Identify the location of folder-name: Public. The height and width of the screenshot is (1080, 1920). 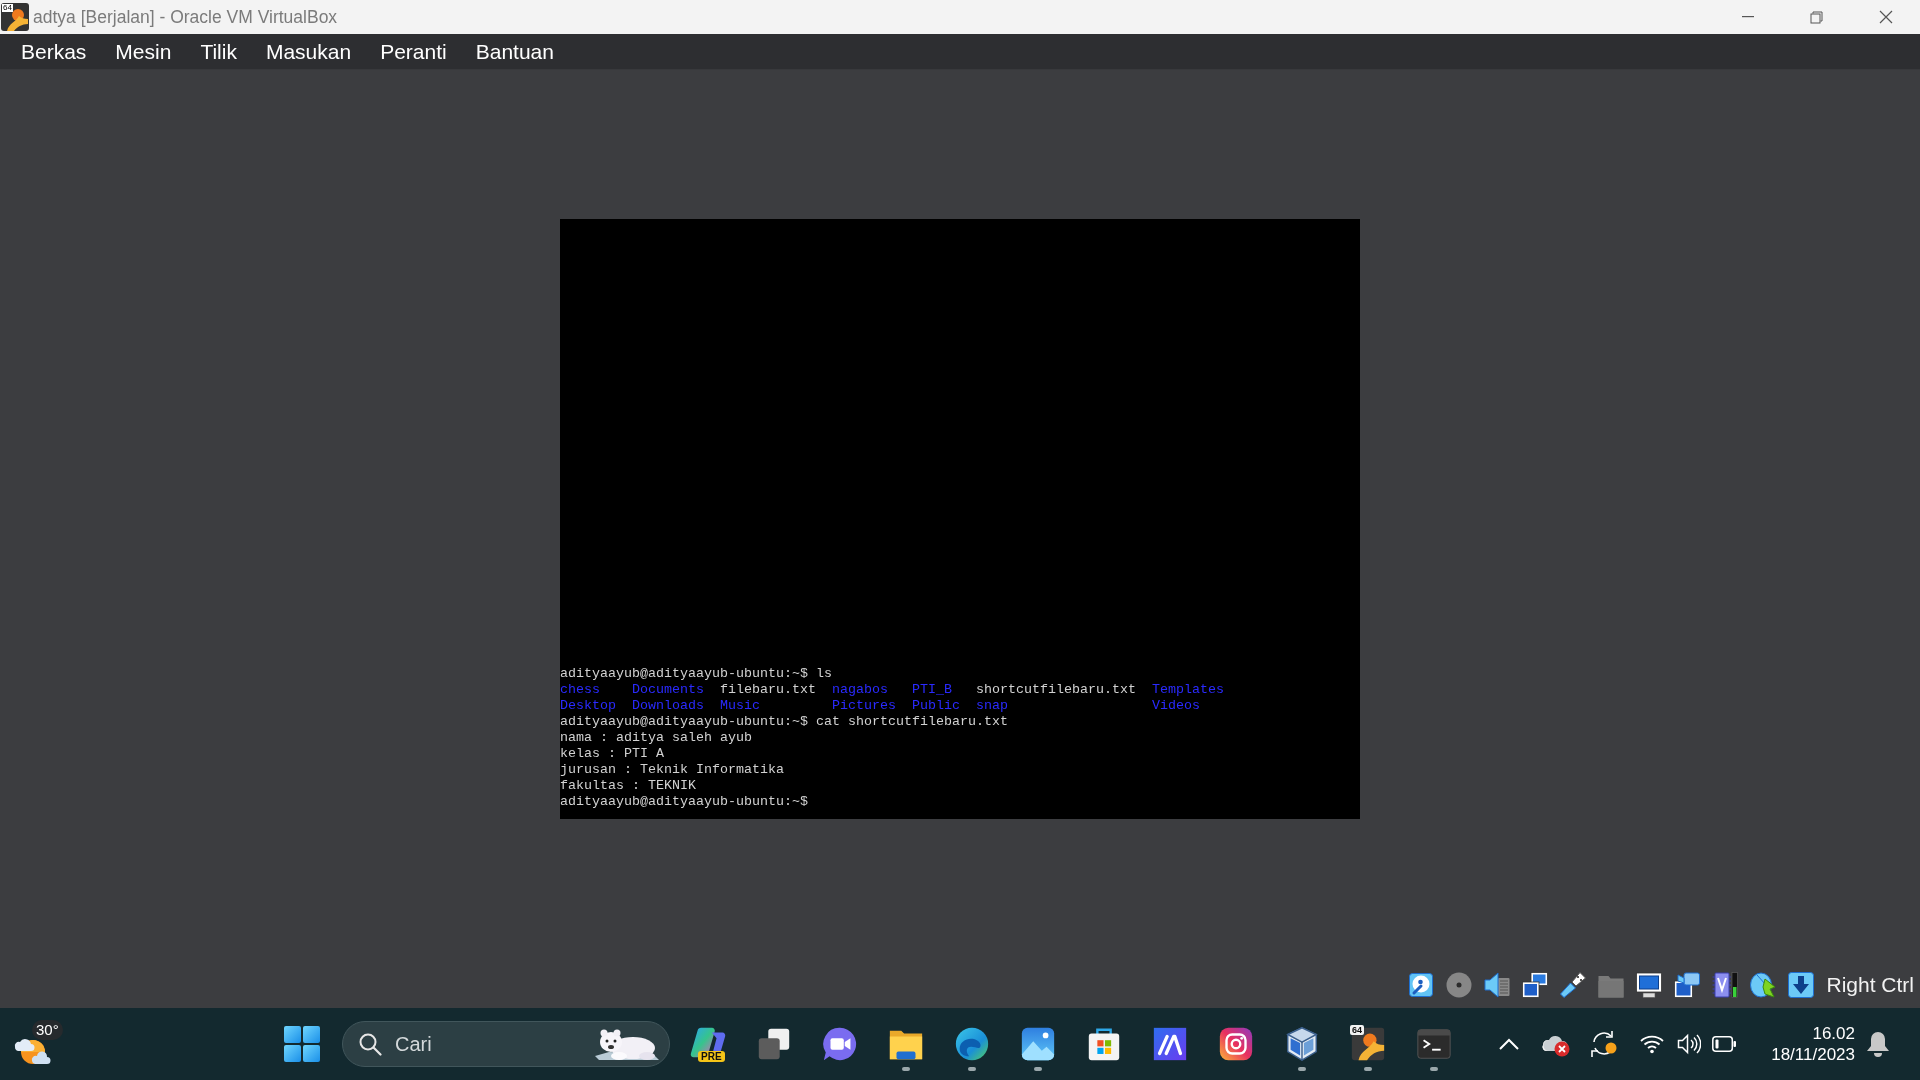
(935, 706).